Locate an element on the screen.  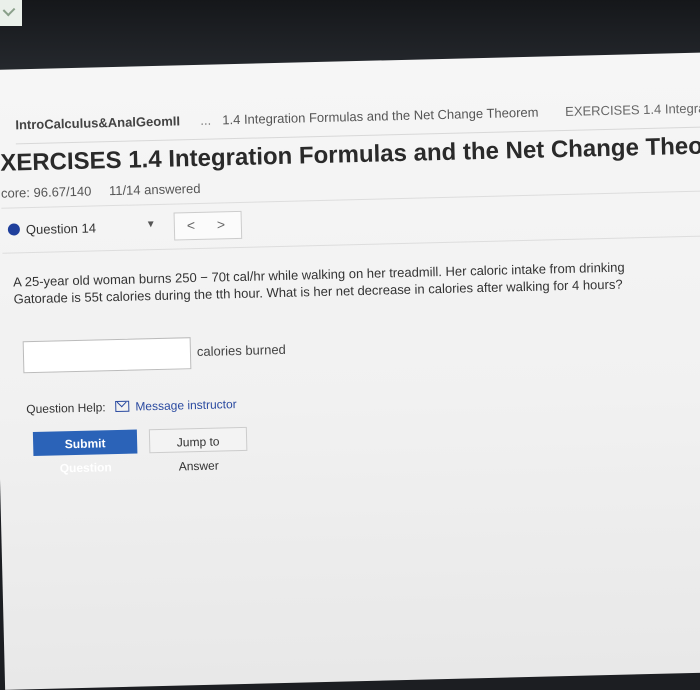
question-select: Question 14 ▼ is located at coordinates (82, 228).